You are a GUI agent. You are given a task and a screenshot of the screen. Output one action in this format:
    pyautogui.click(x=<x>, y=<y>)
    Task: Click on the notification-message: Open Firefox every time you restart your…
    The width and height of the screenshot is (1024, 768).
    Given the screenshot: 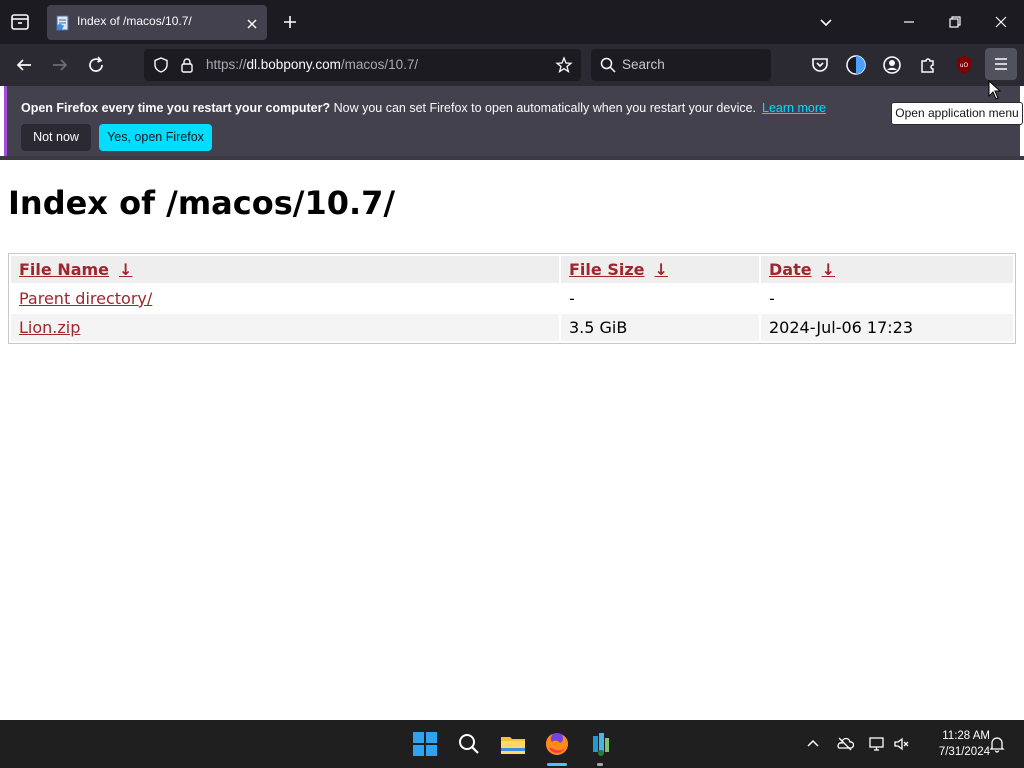 What is the action you would take?
    pyautogui.click(x=423, y=108)
    